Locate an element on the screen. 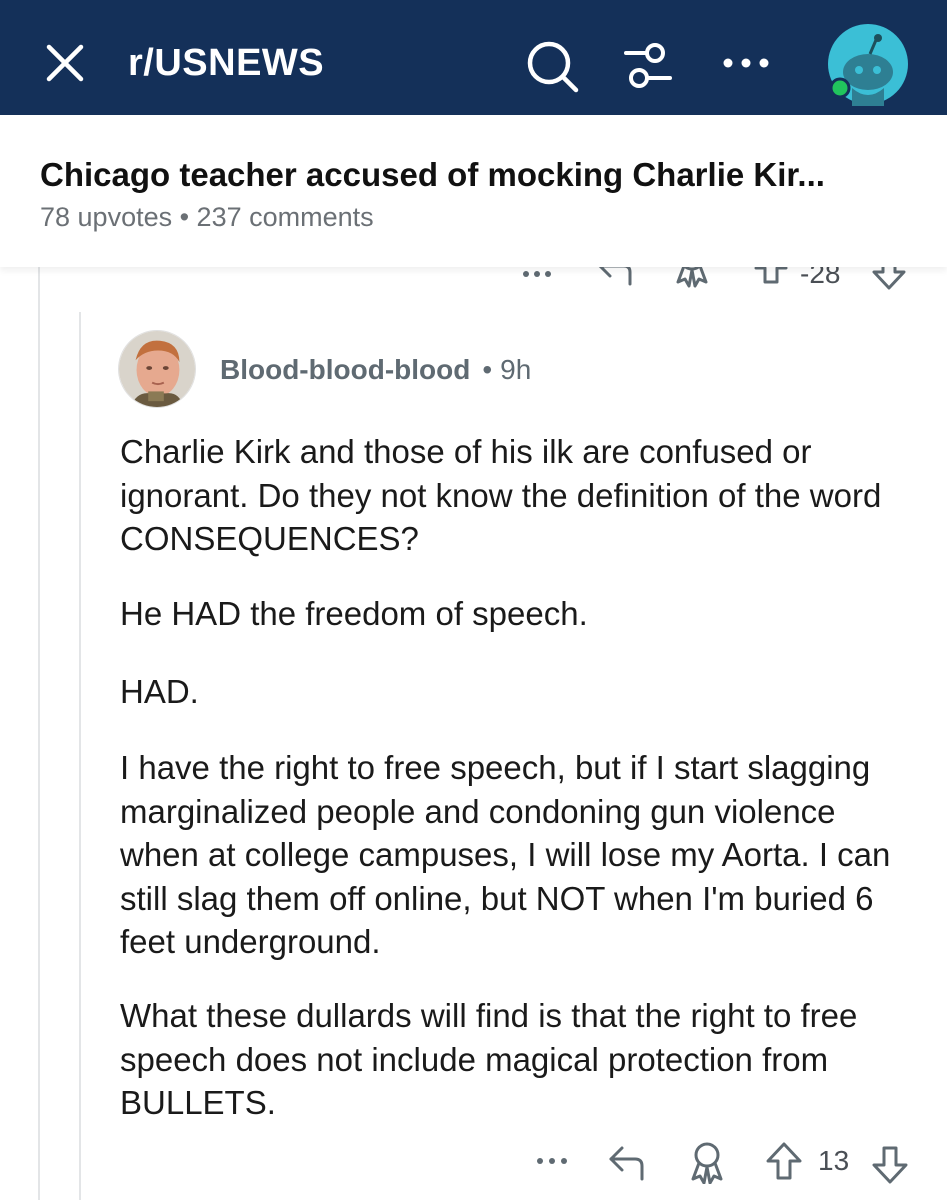 The height and width of the screenshot is (1200, 947). comment-vote-count: 13 is located at coordinates (834, 1160).